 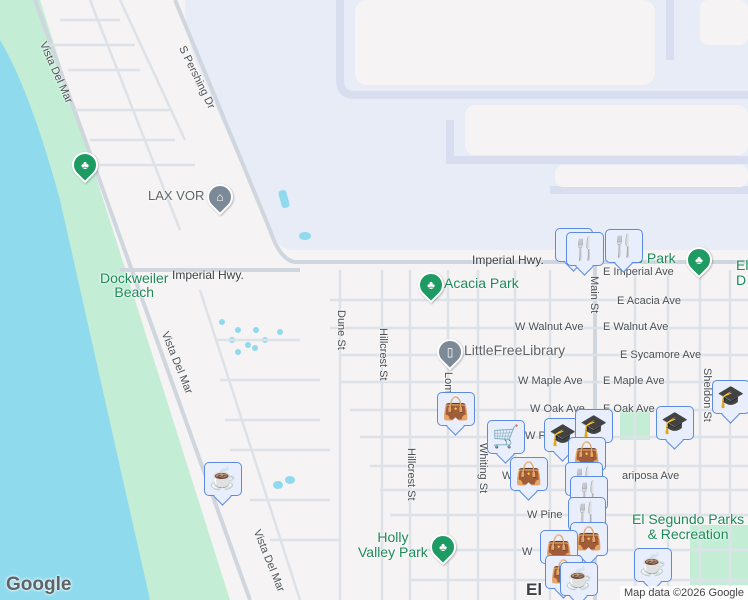 I want to click on road-label-e-imperial-ave: E Imperial Ave, so click(x=638, y=272).